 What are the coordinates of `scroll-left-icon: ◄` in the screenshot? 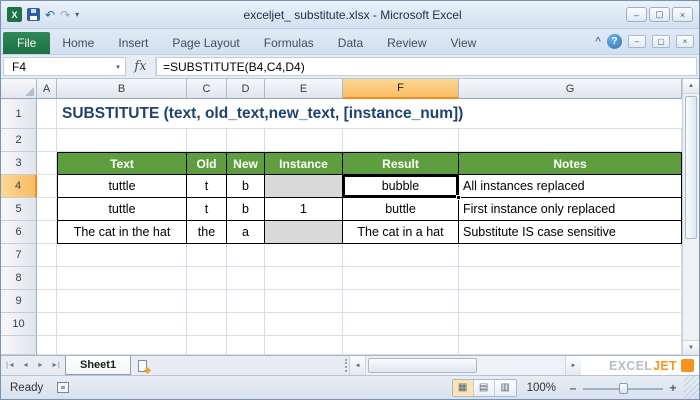 It's located at (358, 365).